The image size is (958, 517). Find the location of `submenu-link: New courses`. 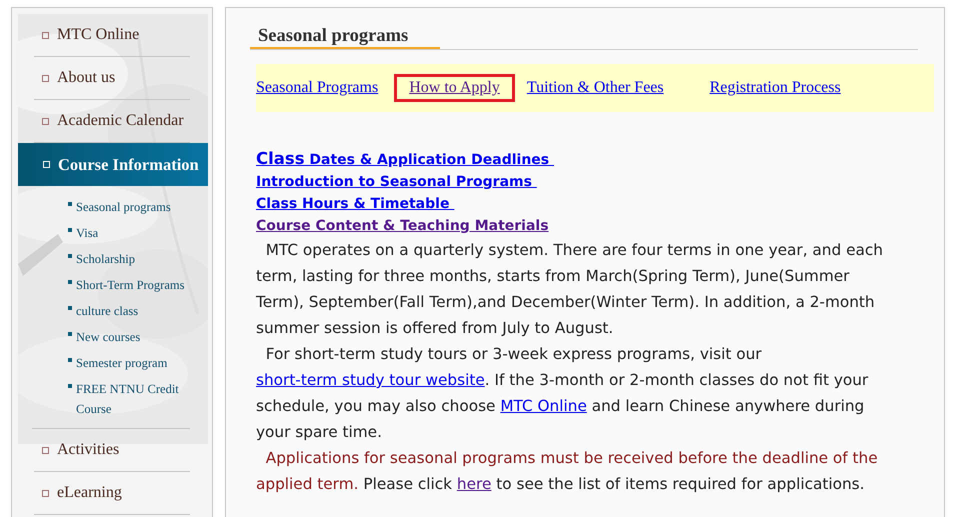

submenu-link: New courses is located at coordinates (108, 337).